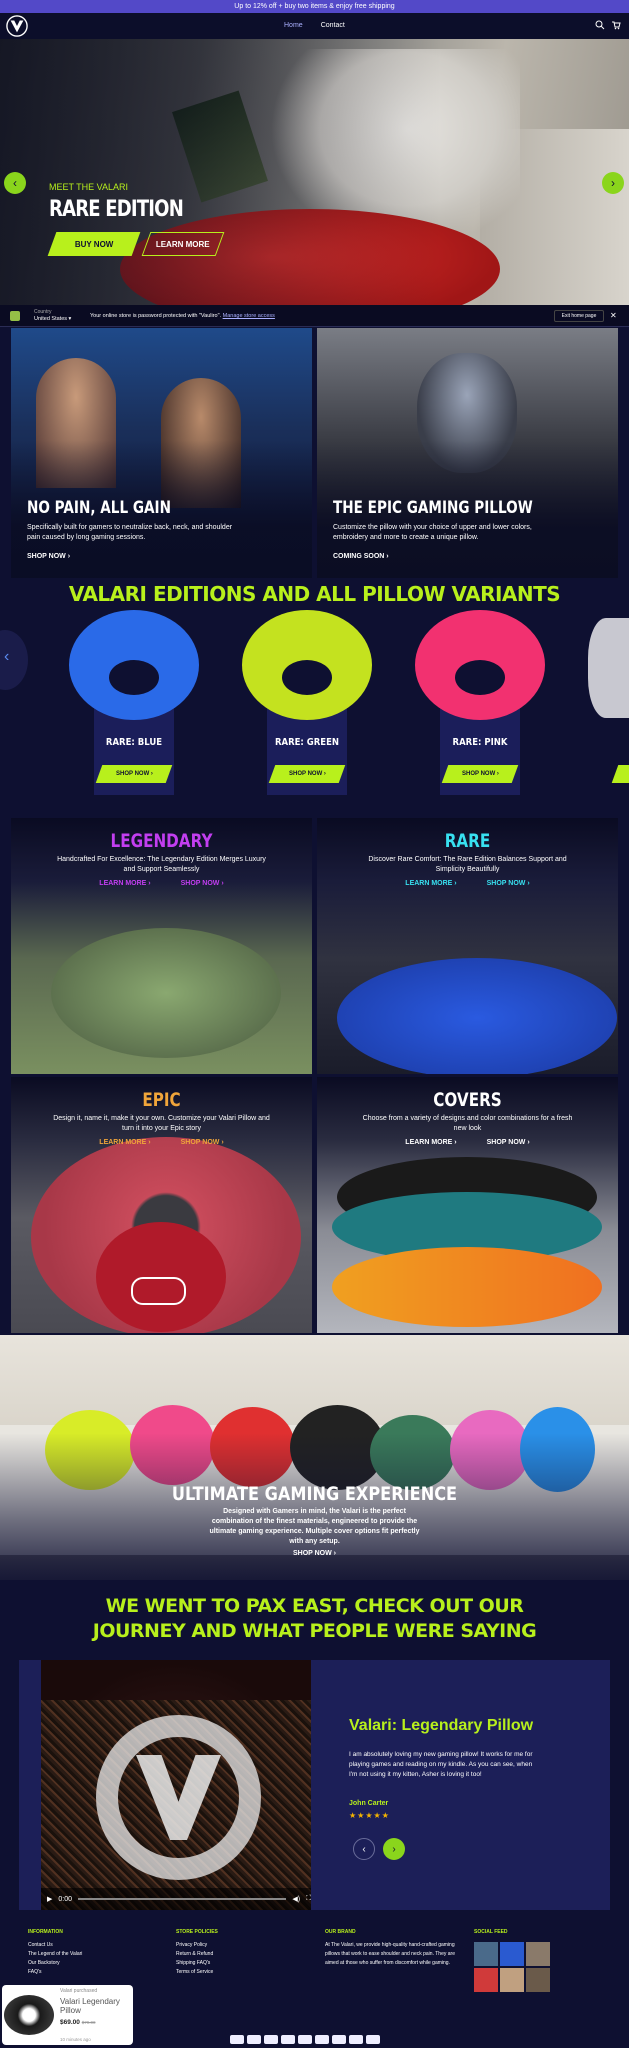  What do you see at coordinates (45, 1932) in the screenshot?
I see `footer-info-heading: INFORMATION` at bounding box center [45, 1932].